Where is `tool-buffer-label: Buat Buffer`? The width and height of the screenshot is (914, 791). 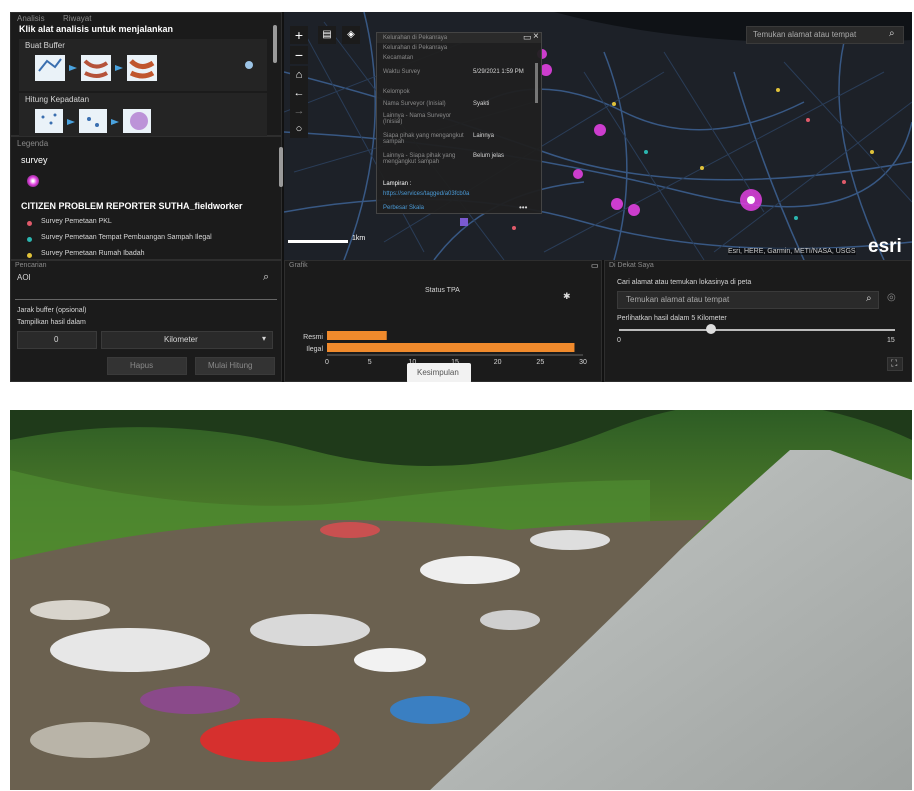 tool-buffer-label: Buat Buffer is located at coordinates (45, 45).